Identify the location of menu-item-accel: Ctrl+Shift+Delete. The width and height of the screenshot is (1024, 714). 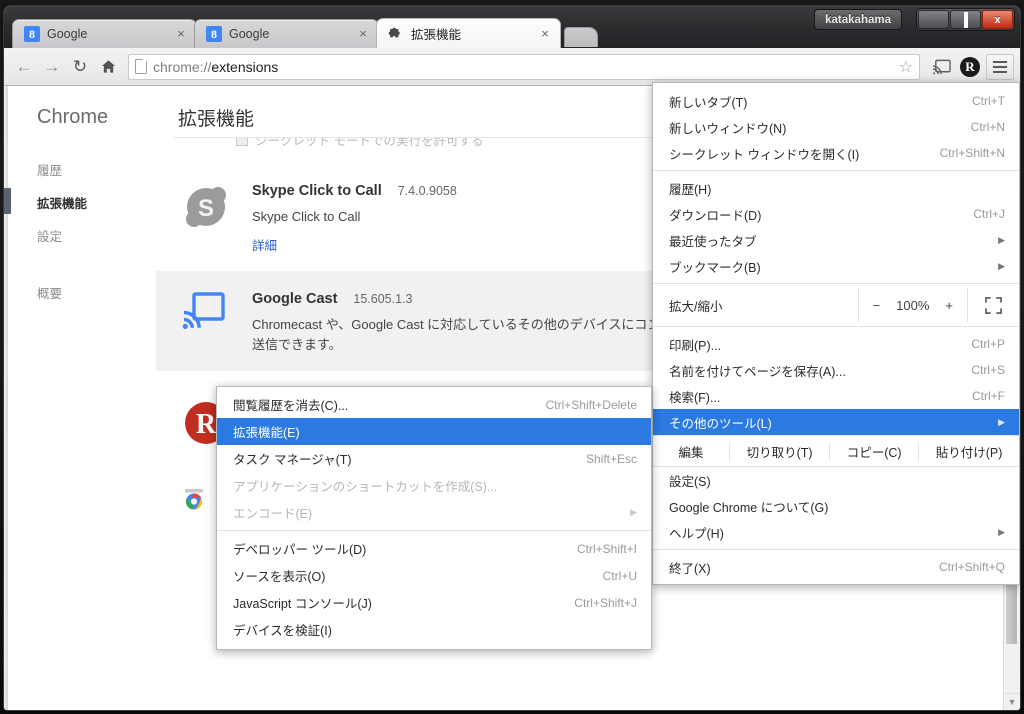
(591, 404).